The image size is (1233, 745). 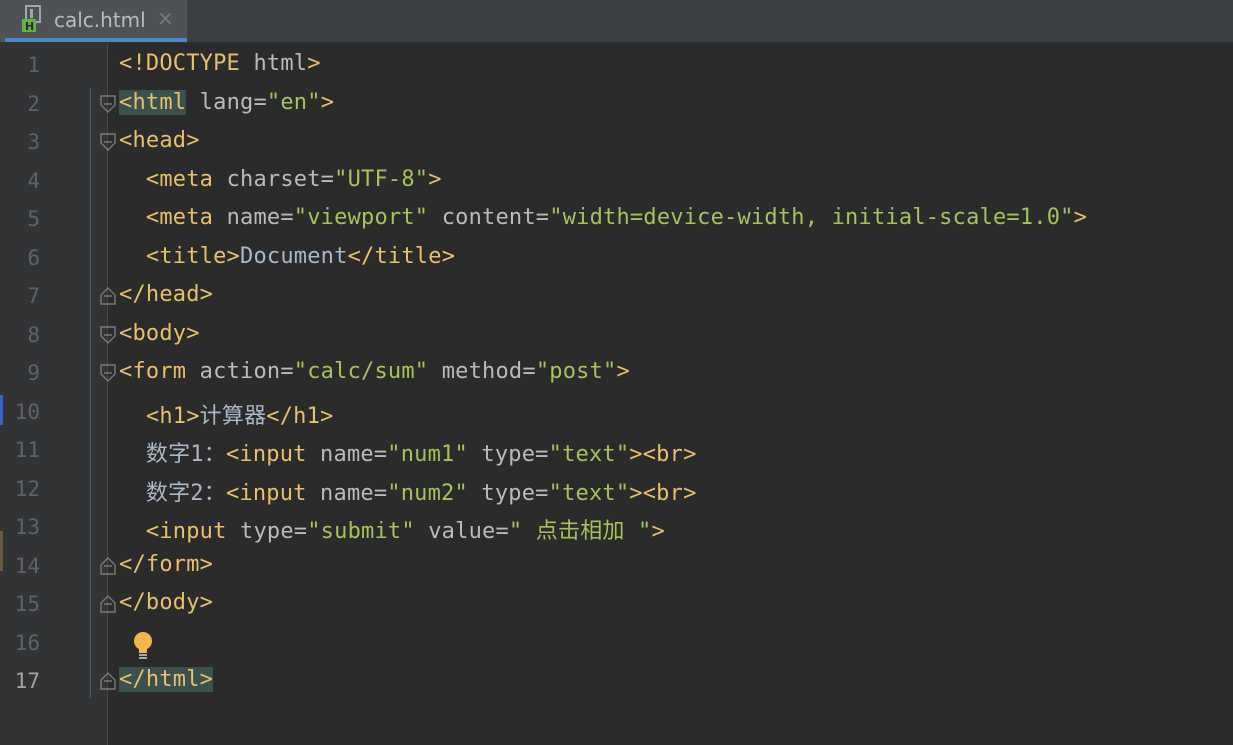 What do you see at coordinates (427, 454) in the screenshot?
I see `code-token: "num1"` at bounding box center [427, 454].